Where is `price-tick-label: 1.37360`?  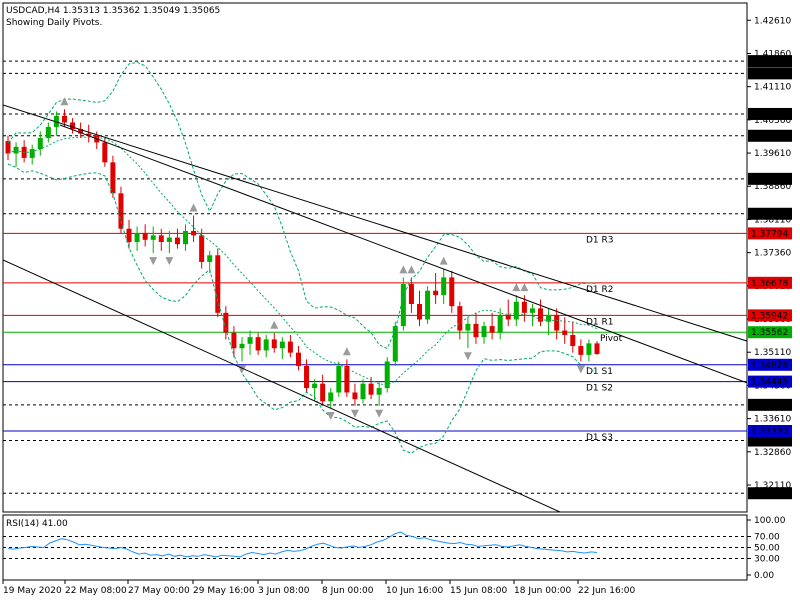
price-tick-label: 1.37360 is located at coordinates (772, 254).